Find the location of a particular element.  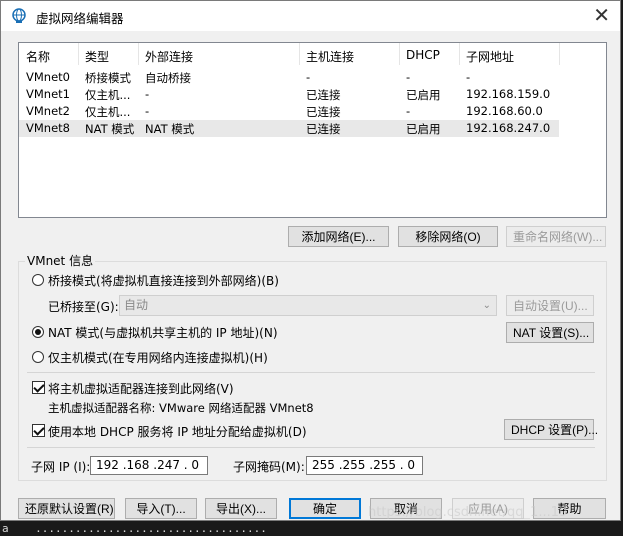

cell-external: NAT 模式 is located at coordinates (170, 129).